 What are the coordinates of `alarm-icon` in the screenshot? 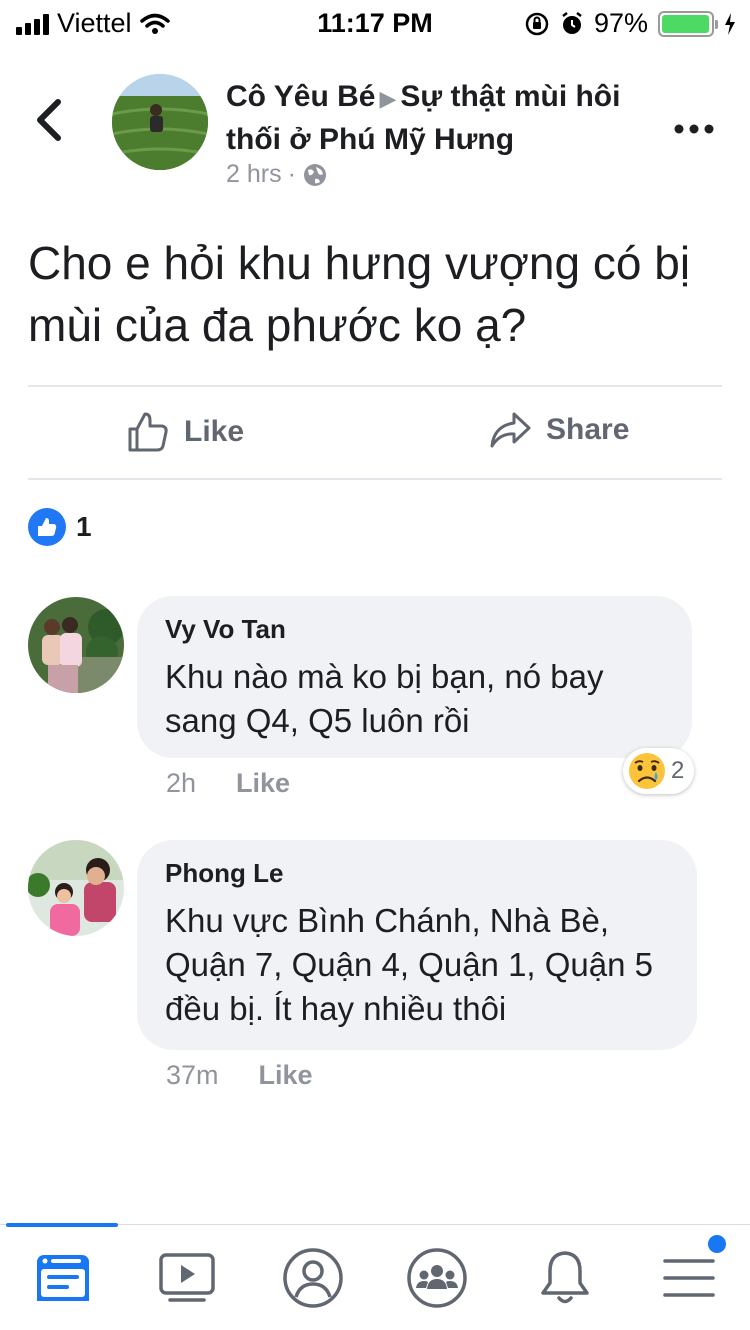 It's located at (572, 22).